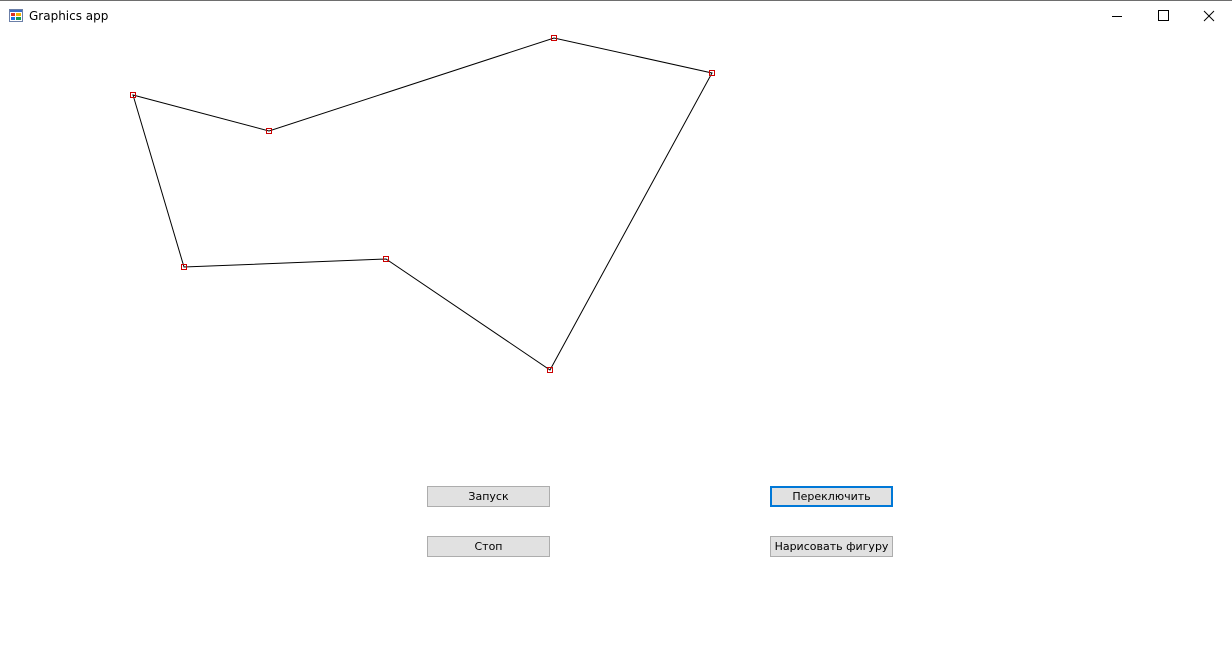  What do you see at coordinates (831, 546) in the screenshot?
I see `draw-shape-button: Нарисовать фигуру` at bounding box center [831, 546].